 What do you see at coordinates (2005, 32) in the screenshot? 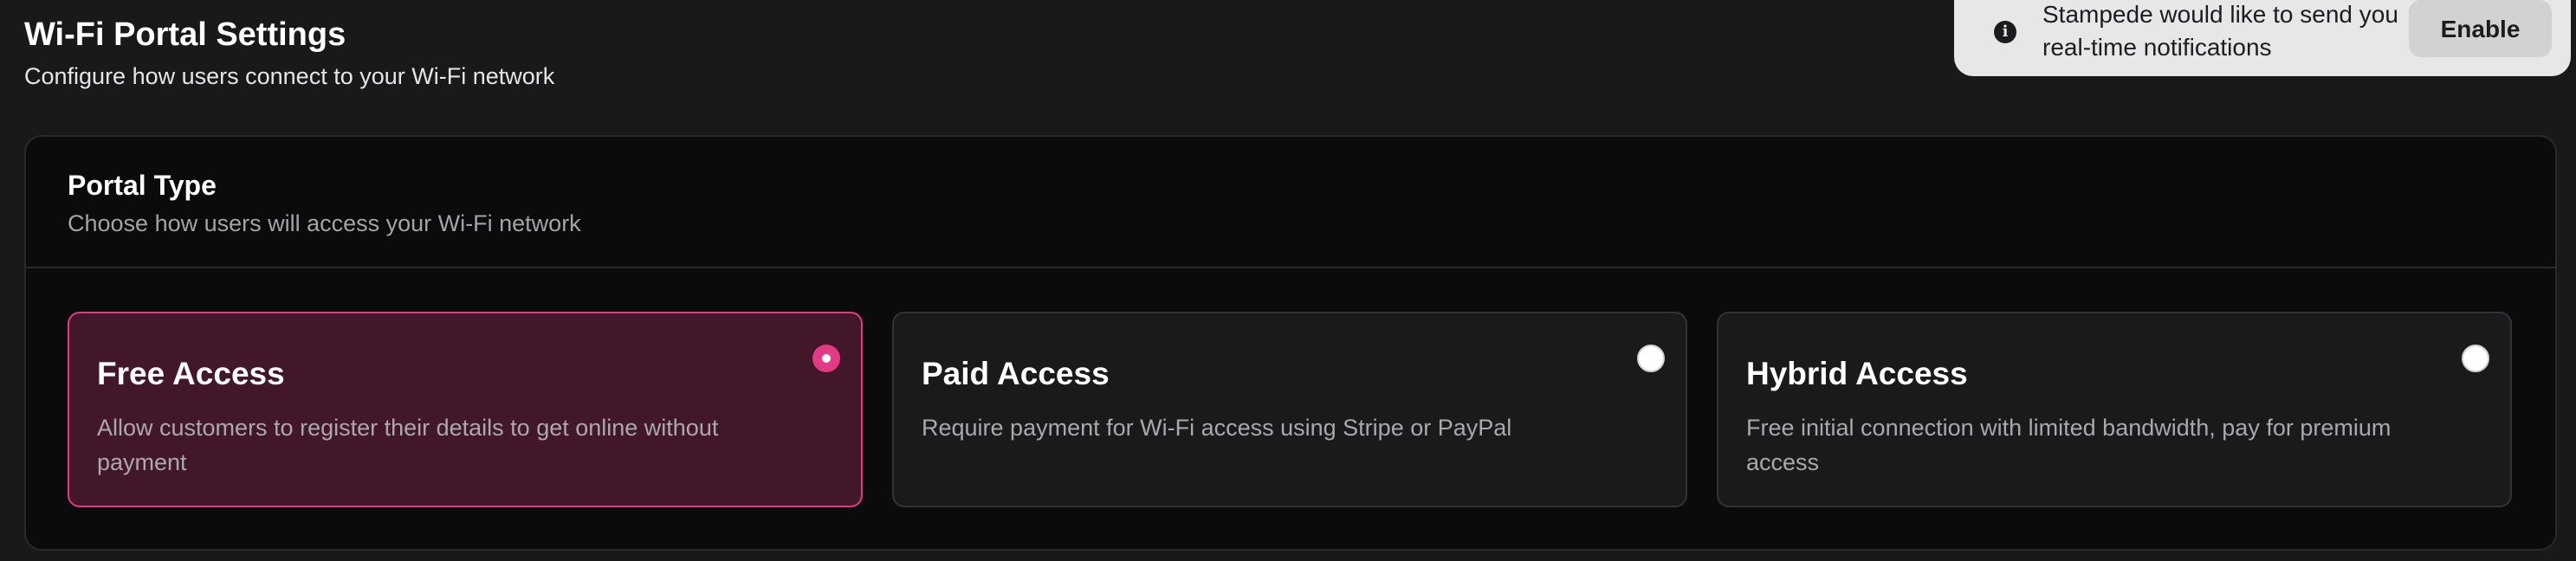
I see `info-icon: i` at bounding box center [2005, 32].